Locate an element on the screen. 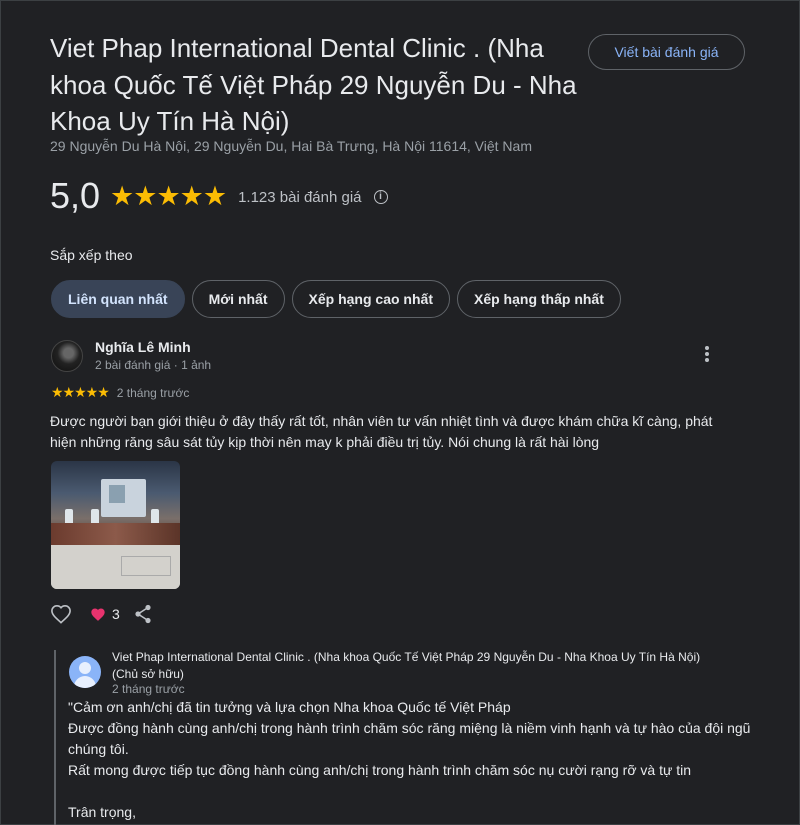  sort-label: Sắp xếp theo is located at coordinates (91, 255).